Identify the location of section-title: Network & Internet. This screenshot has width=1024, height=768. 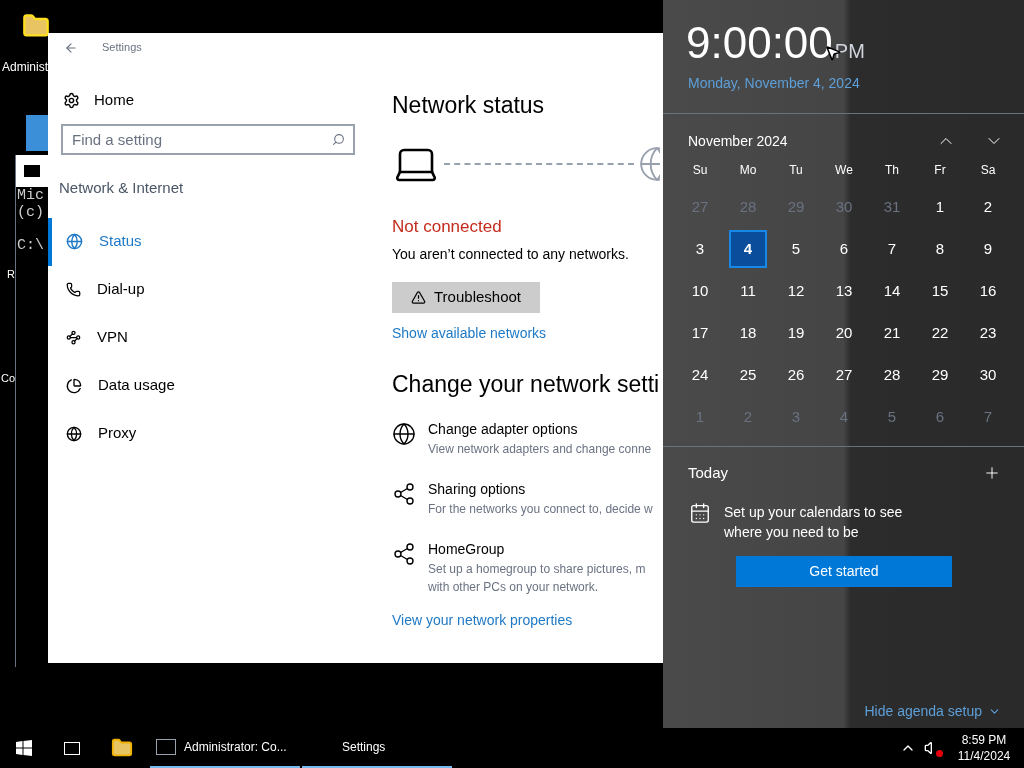
(122, 188).